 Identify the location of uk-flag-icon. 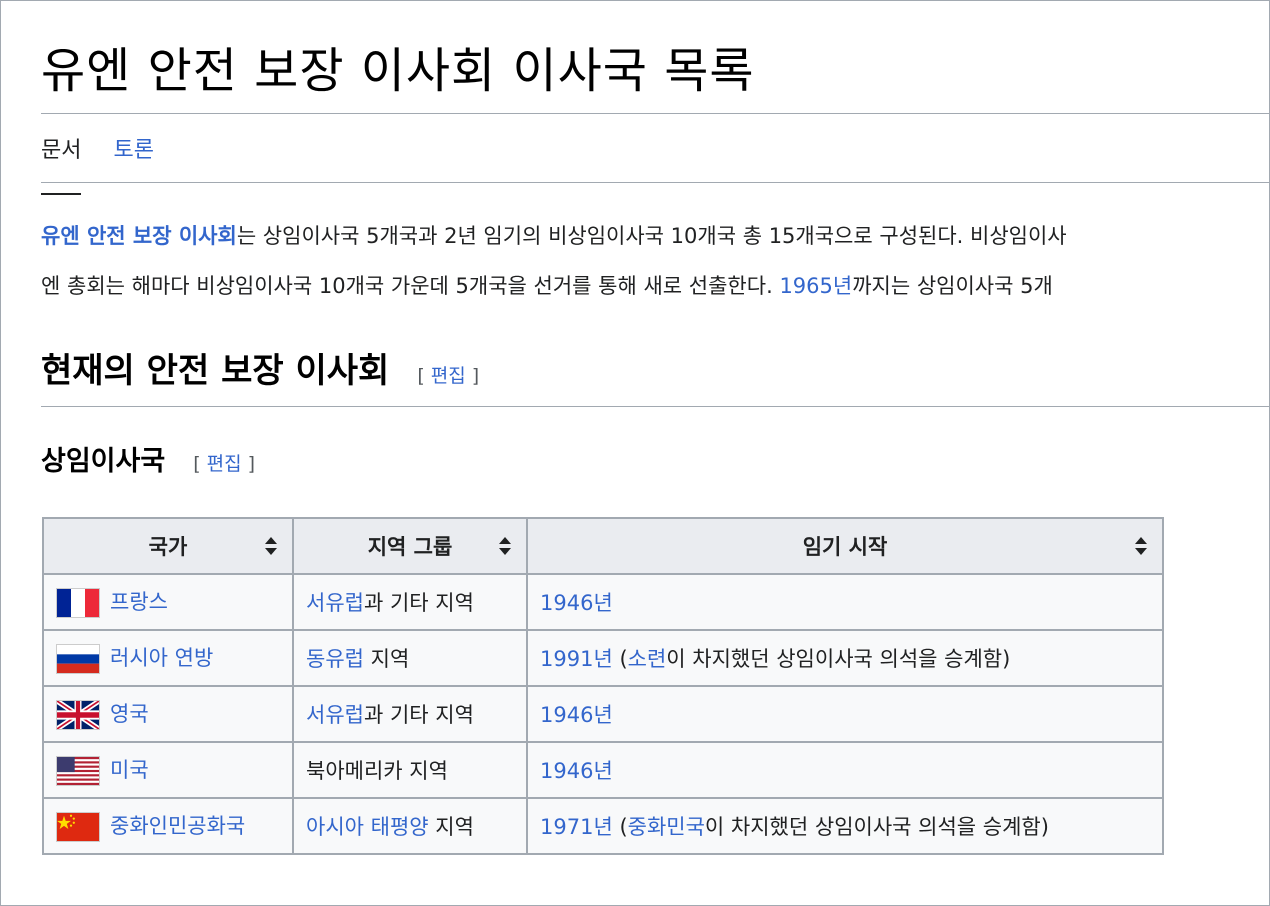
(78, 715).